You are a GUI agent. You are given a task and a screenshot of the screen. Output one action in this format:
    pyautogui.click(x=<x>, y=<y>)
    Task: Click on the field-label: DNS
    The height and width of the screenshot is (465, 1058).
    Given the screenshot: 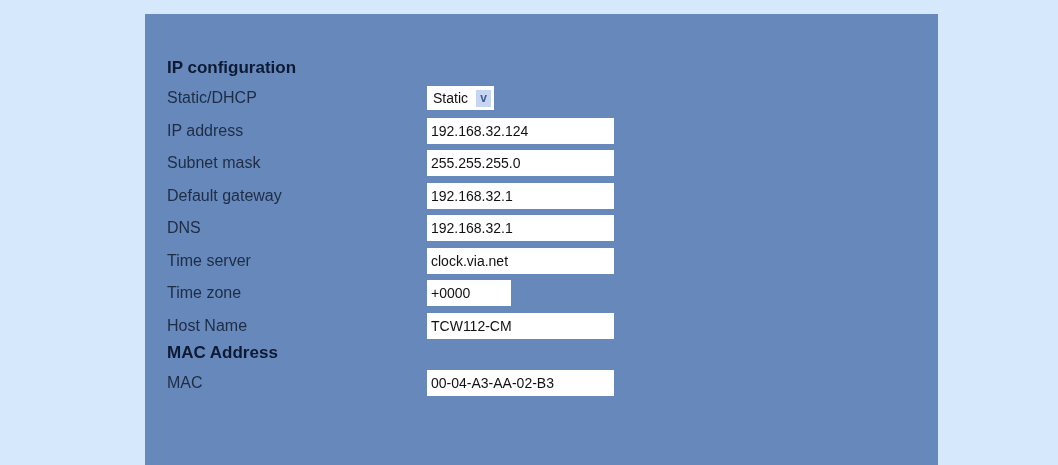 What is the action you would take?
    pyautogui.click(x=184, y=228)
    